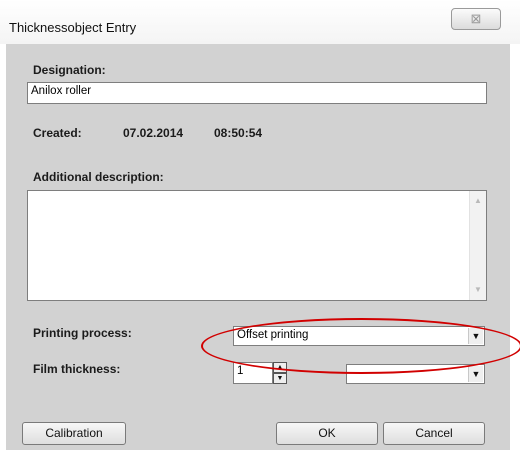 The width and height of the screenshot is (520, 450). What do you see at coordinates (240, 371) in the screenshot?
I see `film-thickness-value: 1` at bounding box center [240, 371].